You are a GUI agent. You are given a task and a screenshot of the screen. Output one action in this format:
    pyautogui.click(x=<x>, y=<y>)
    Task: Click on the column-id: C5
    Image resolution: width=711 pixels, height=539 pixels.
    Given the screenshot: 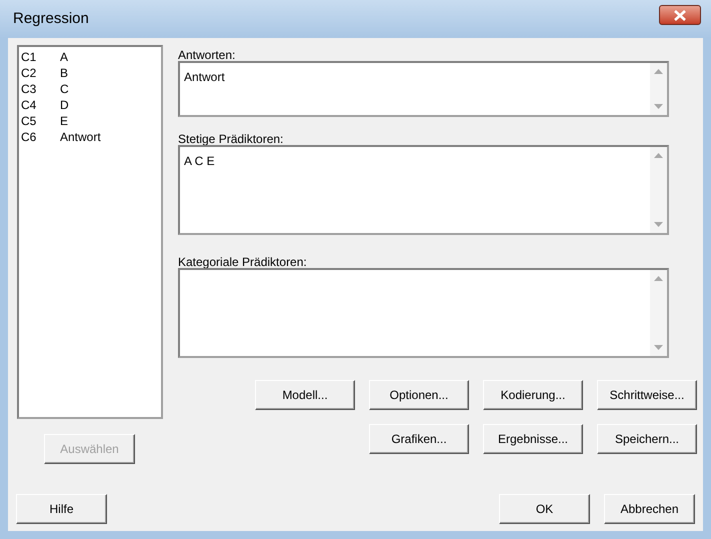 What is the action you would take?
    pyautogui.click(x=29, y=121)
    